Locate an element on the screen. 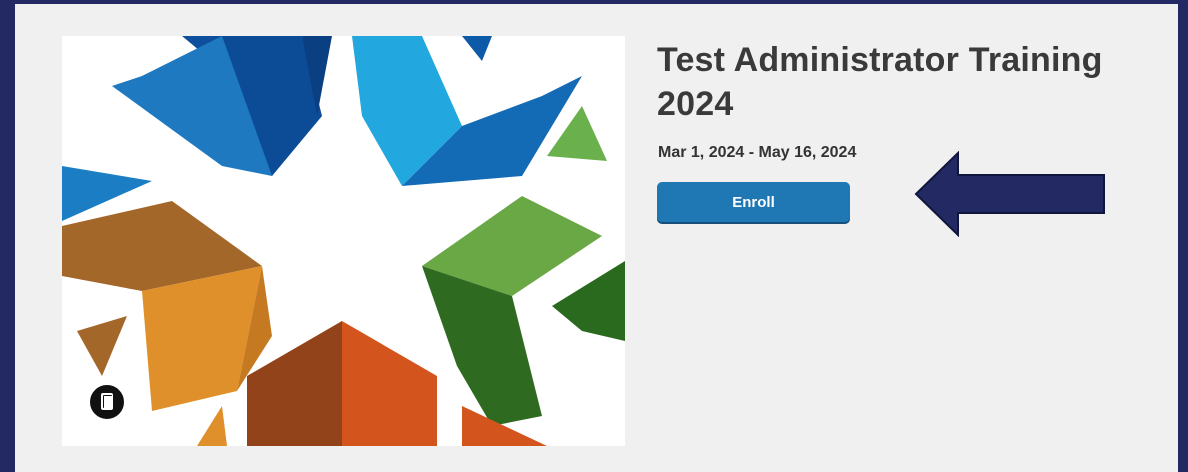 Image resolution: width=1188 pixels, height=472 pixels. left-arrow-icon is located at coordinates (1012, 196).